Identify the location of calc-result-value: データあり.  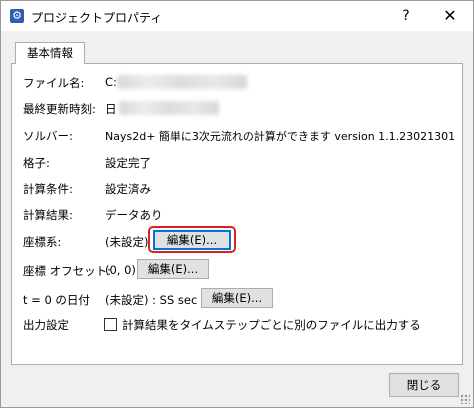
(134, 215).